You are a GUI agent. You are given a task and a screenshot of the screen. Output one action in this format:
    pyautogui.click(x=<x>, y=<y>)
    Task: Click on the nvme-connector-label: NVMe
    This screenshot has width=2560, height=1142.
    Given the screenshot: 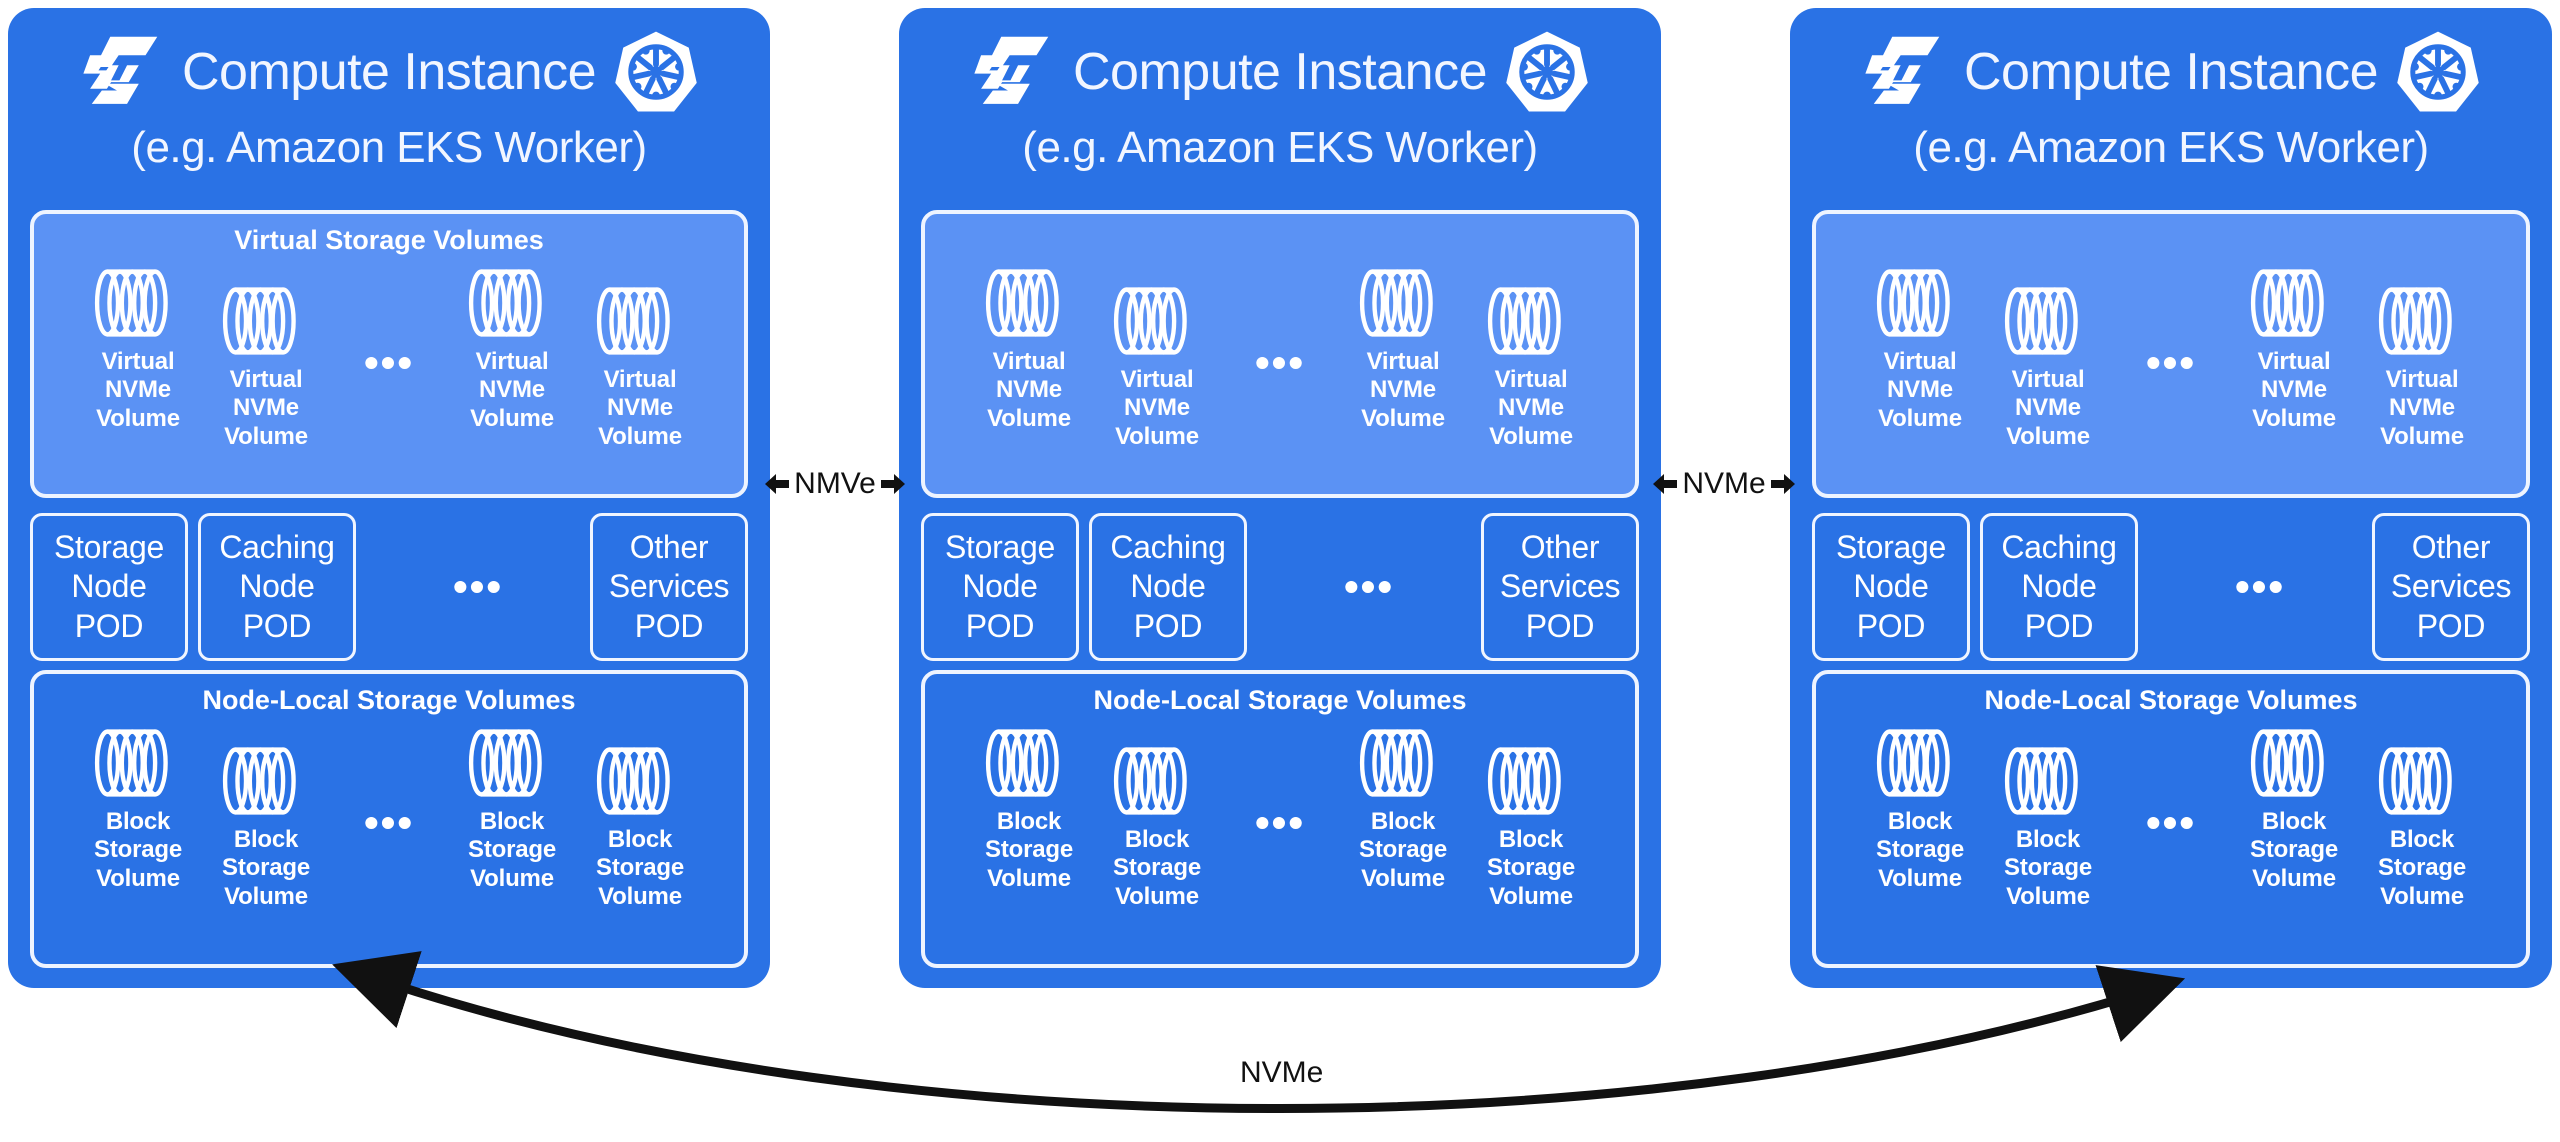 What is the action you would take?
    pyautogui.click(x=1724, y=483)
    